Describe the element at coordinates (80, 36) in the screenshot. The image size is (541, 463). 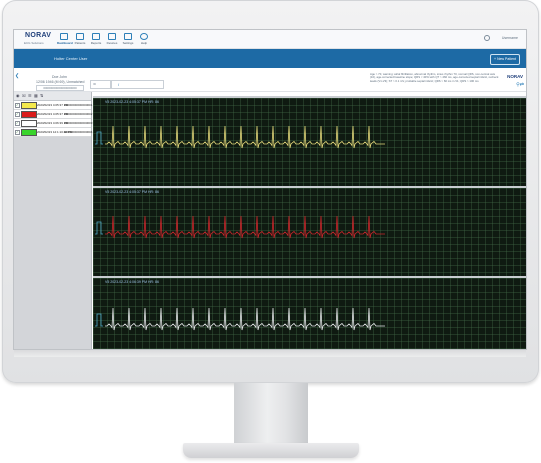
I see `patients-icon` at that location.